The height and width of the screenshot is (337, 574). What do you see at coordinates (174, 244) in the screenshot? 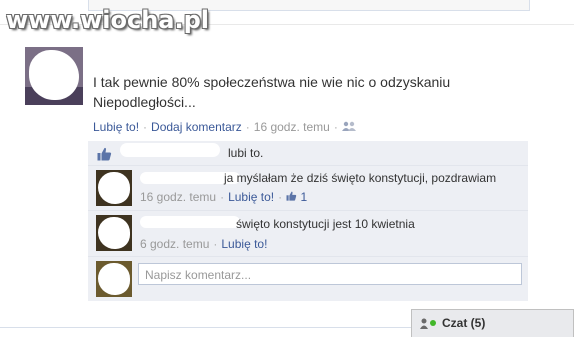
I see `comment-timestamp: 6 godz. temu` at bounding box center [174, 244].